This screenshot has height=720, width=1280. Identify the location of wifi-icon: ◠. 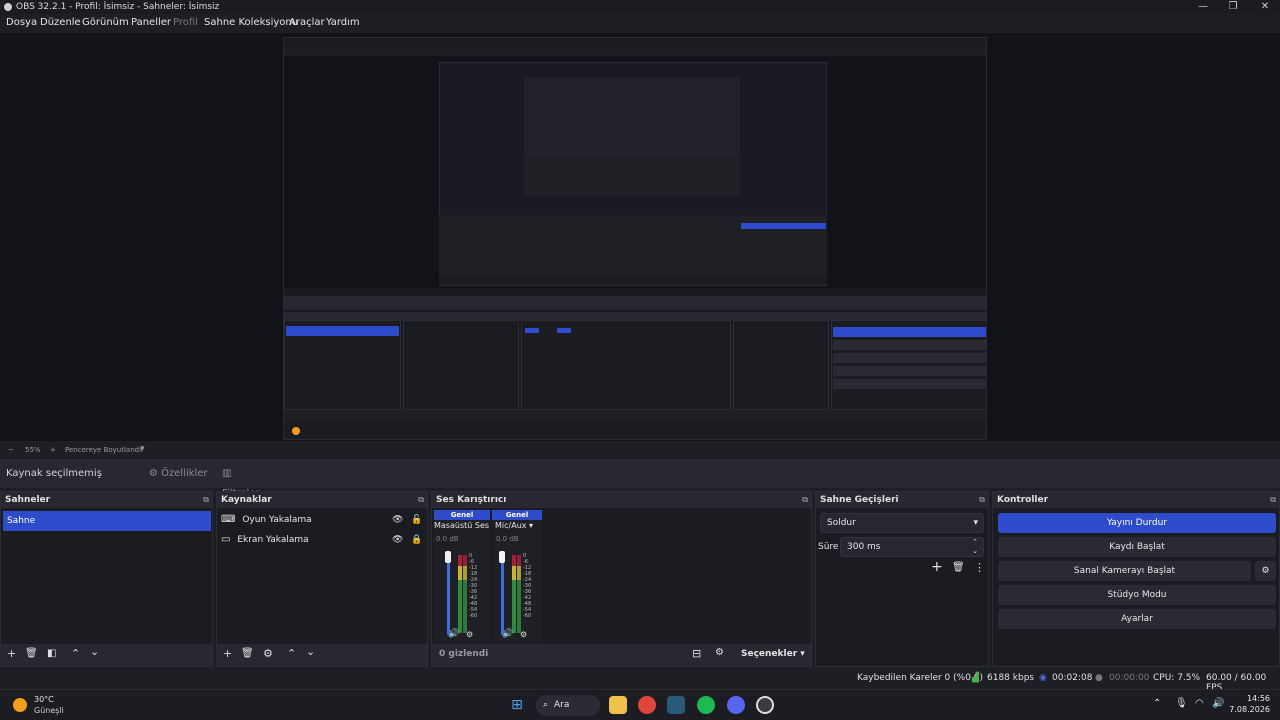
(1199, 703).